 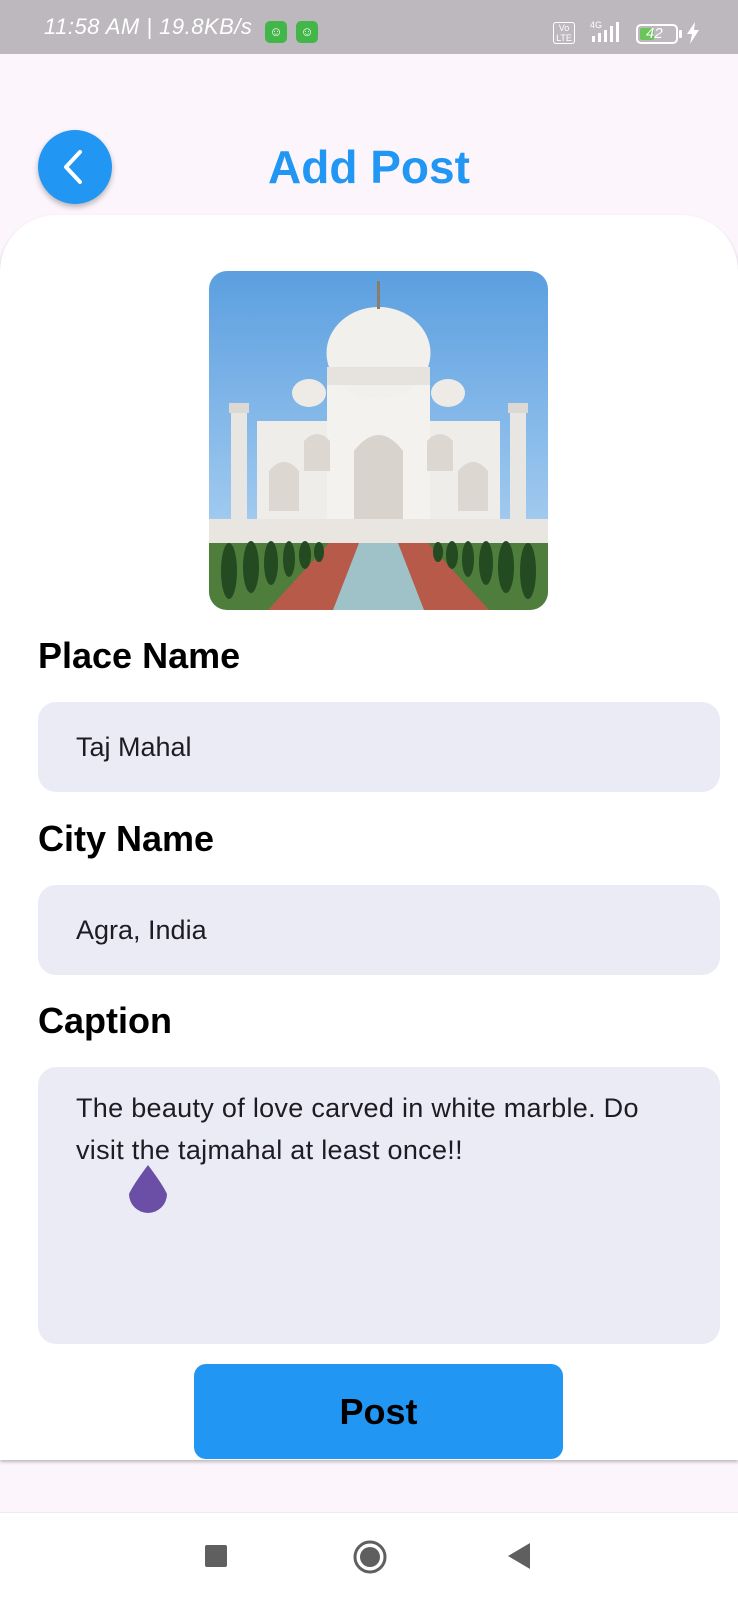 What do you see at coordinates (216, 1556) in the screenshot?
I see `square-icon` at bounding box center [216, 1556].